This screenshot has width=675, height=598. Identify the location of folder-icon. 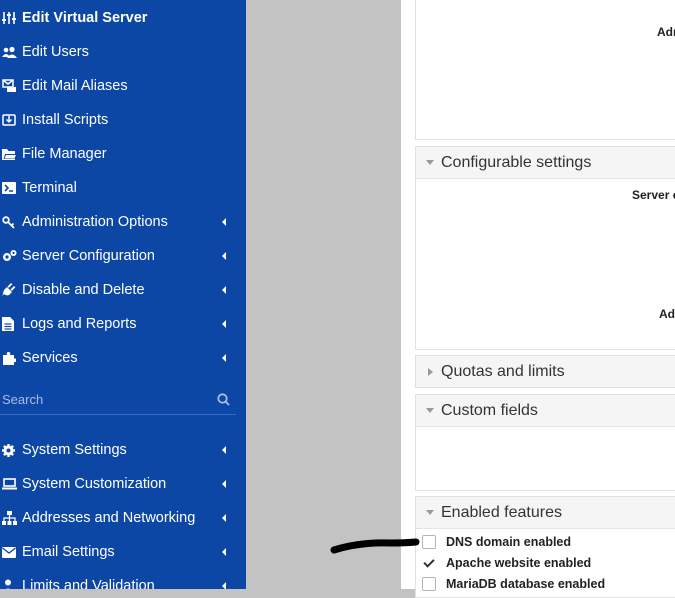
(9, 154).